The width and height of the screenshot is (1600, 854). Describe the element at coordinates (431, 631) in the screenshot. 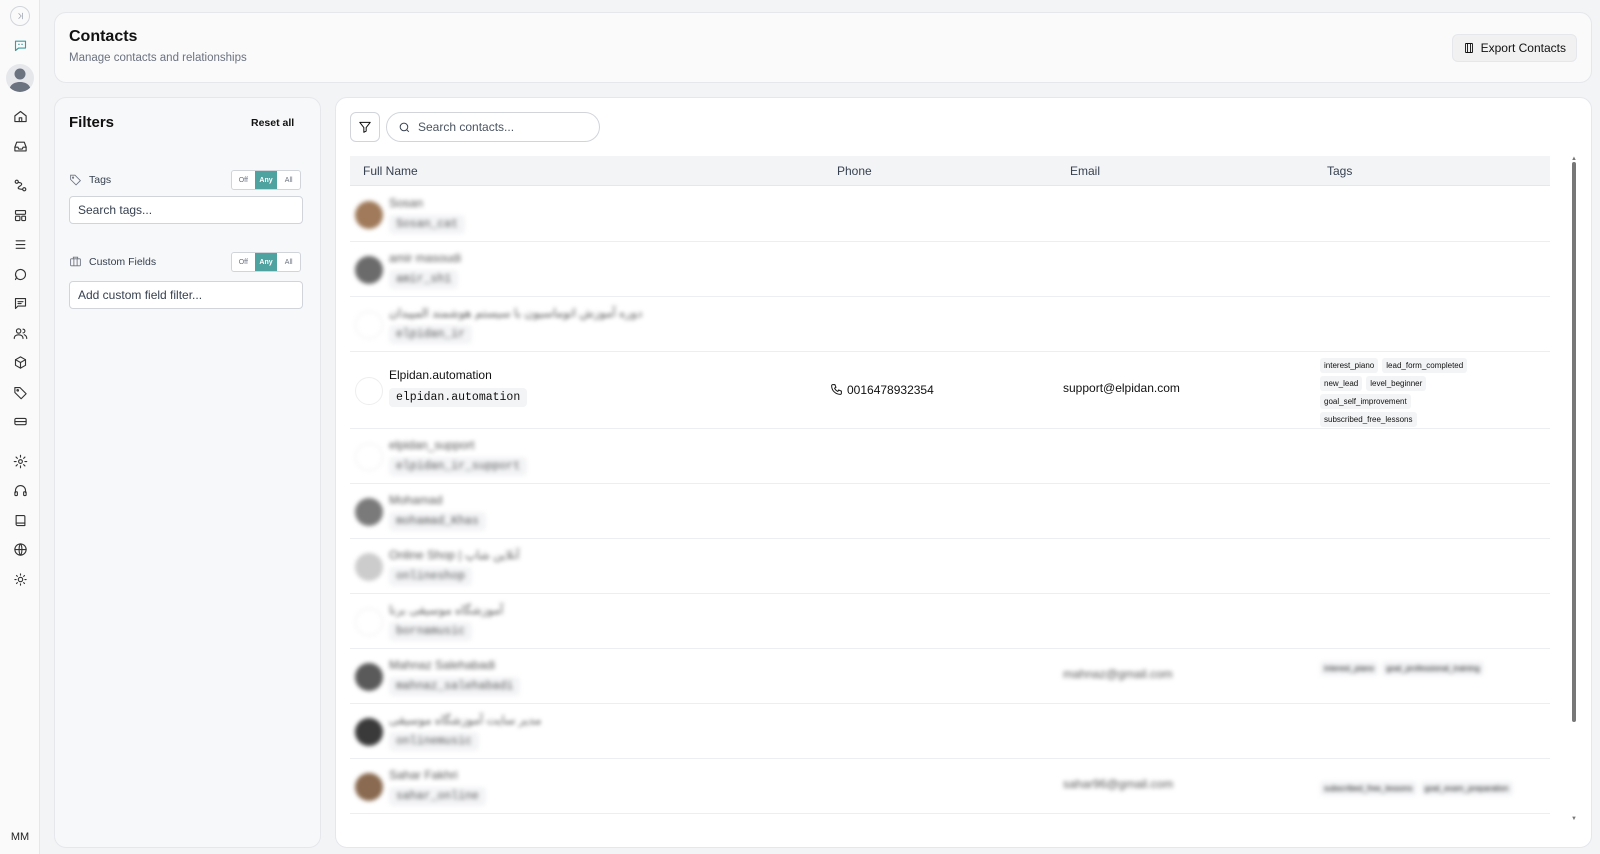

I see `contact-username: bornamusic` at that location.